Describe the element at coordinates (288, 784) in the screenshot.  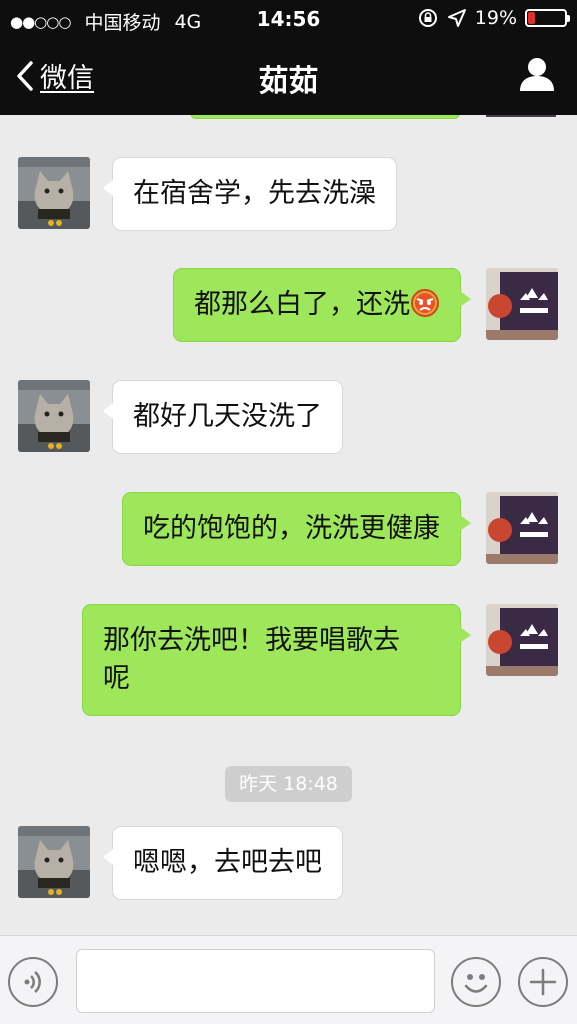
I see `timestamp-label: 昨天 18:48` at that location.